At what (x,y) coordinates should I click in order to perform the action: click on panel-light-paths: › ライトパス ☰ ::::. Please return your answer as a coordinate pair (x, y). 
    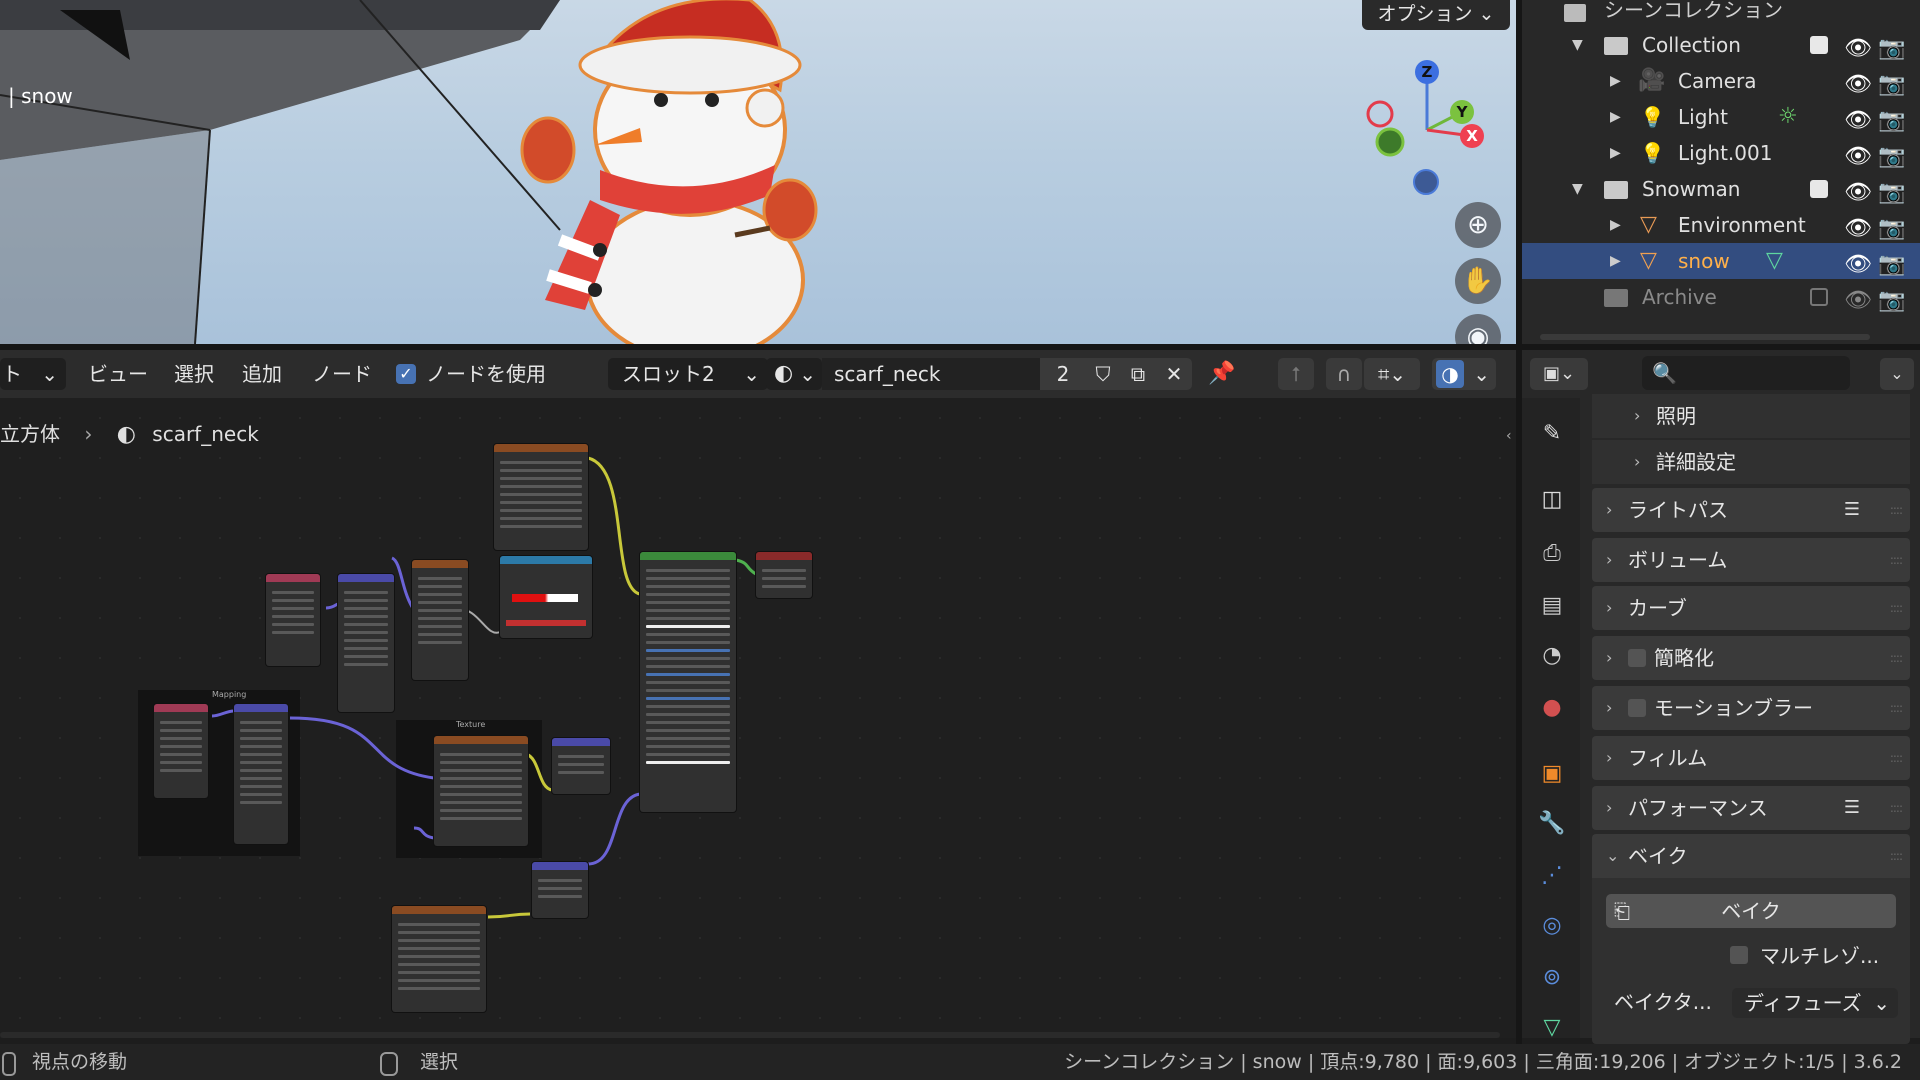
    Looking at the image, I should click on (1751, 510).